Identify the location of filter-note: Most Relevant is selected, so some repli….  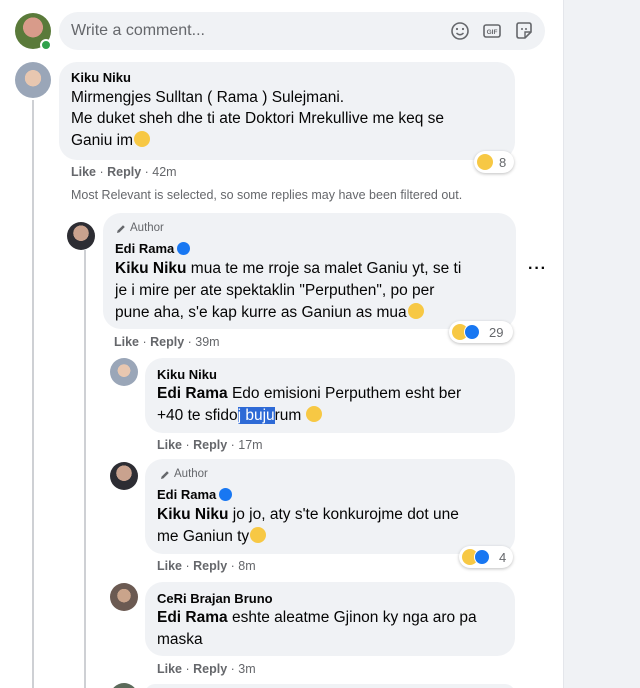
(267, 195).